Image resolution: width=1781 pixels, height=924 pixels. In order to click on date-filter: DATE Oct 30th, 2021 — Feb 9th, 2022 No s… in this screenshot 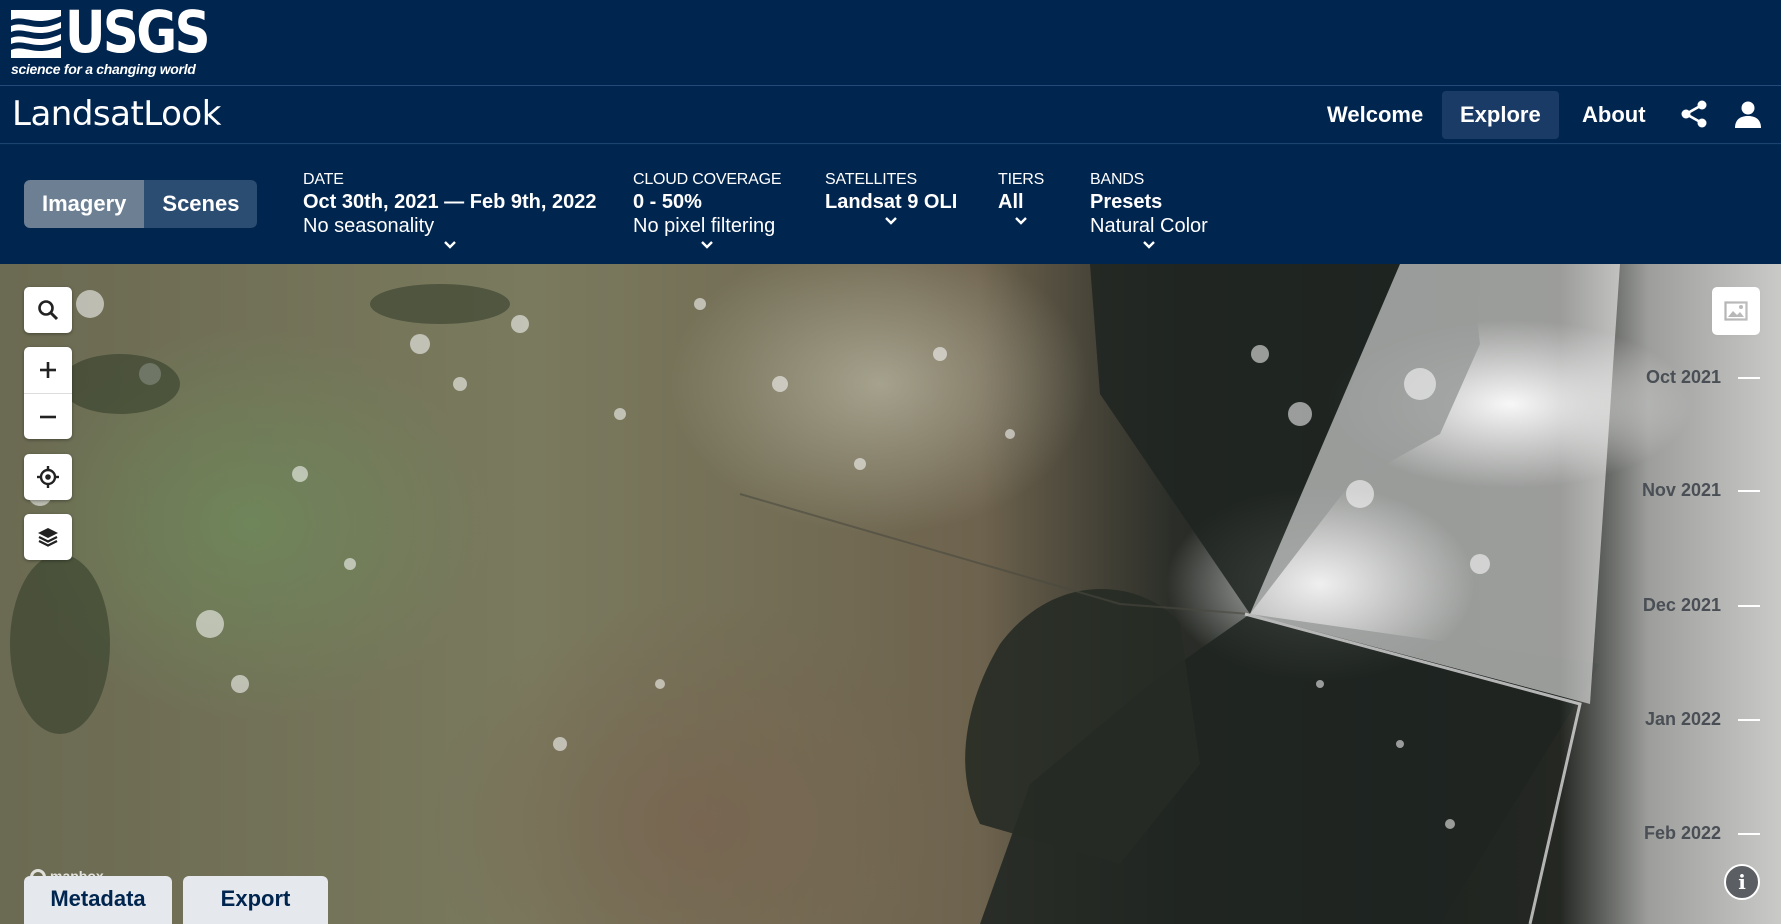, I will do `click(449, 212)`.